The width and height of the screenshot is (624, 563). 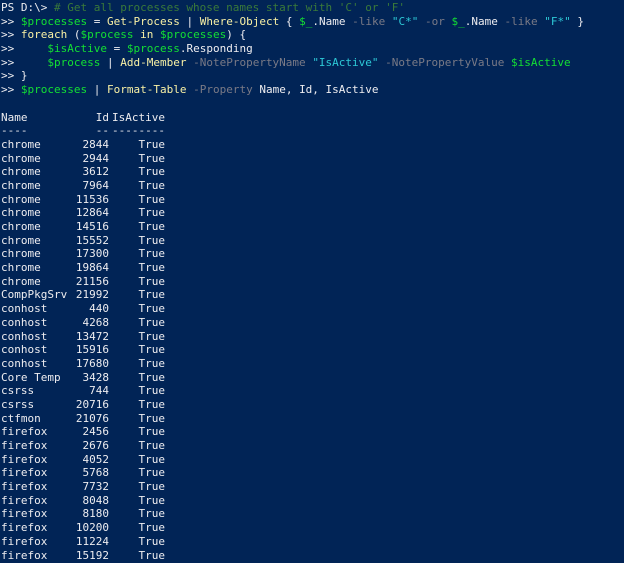 I want to click on cell-id: 15552, so click(x=92, y=240).